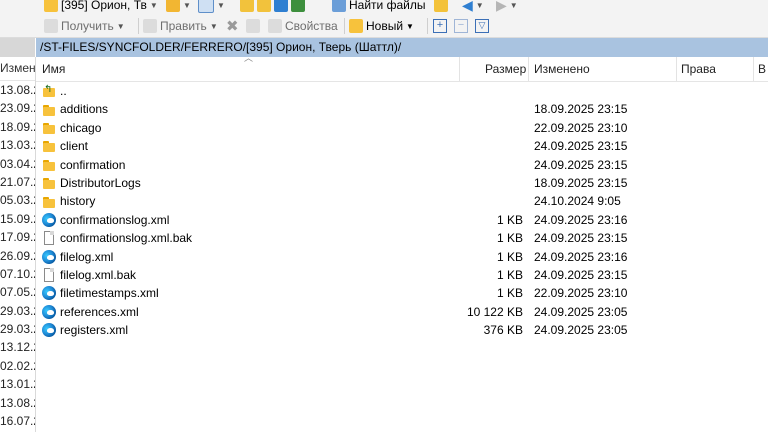 The image size is (768, 432). Describe the element at coordinates (17, 127) in the screenshot. I see `left-row-date: 18.09.2` at that location.